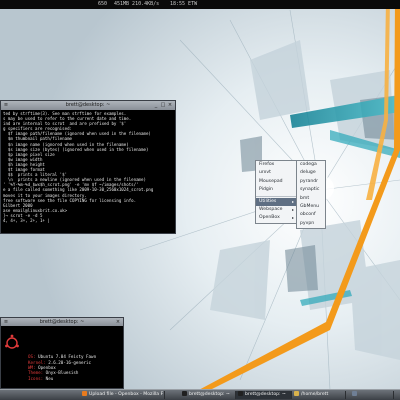  I want to click on status-network: 451MB 210.4KB/s, so click(137, 4).